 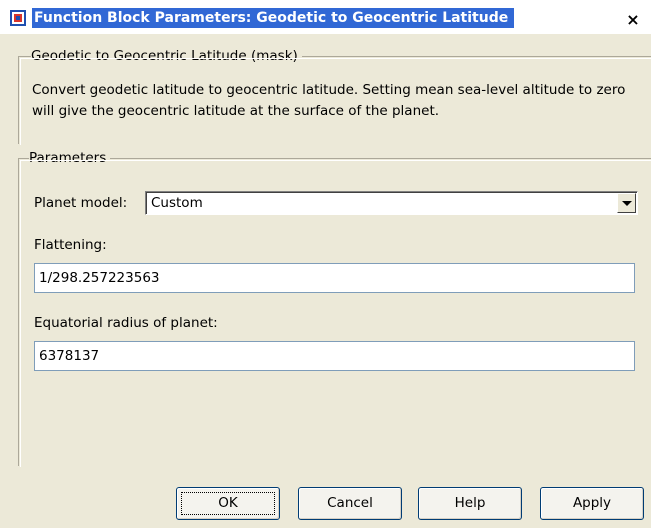 I want to click on mask-group-title: Geodetic to Geocentric Latitude (mask), so click(x=166, y=56).